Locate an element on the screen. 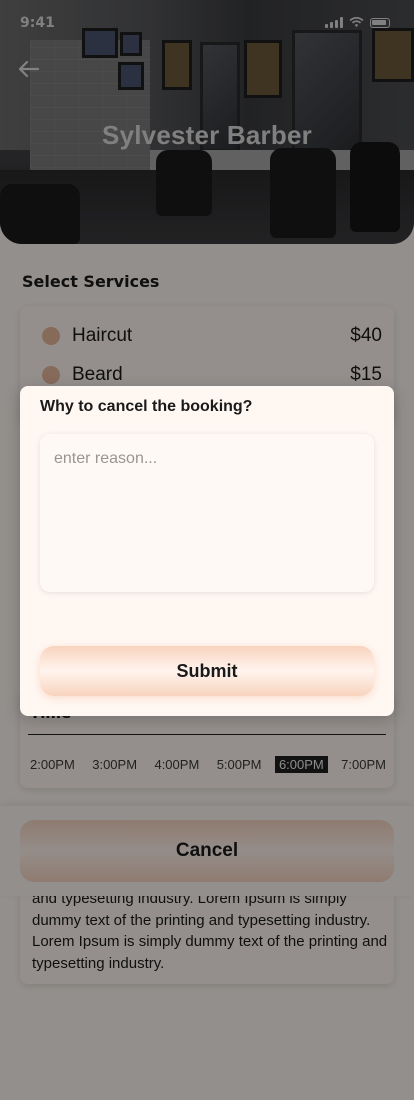  reason-input is located at coordinates (207, 513).